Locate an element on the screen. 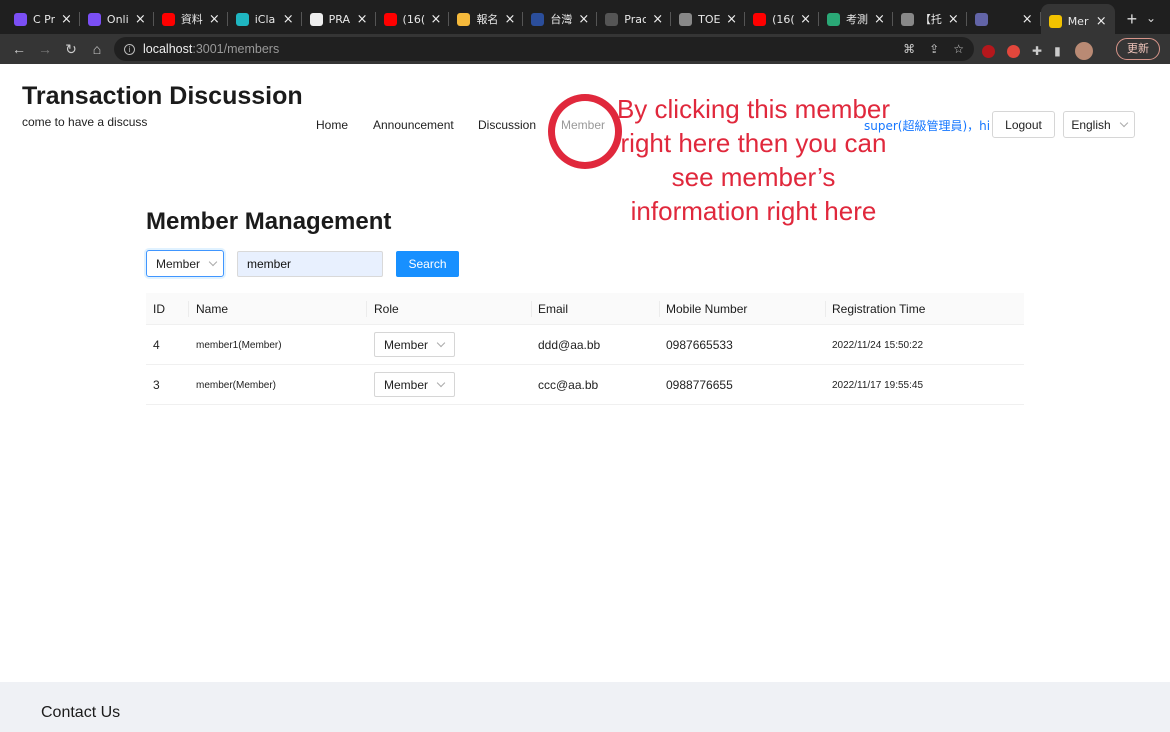 Image resolution: width=1170 pixels, height=732 pixels. logout-button: Logout is located at coordinates (1023, 124).